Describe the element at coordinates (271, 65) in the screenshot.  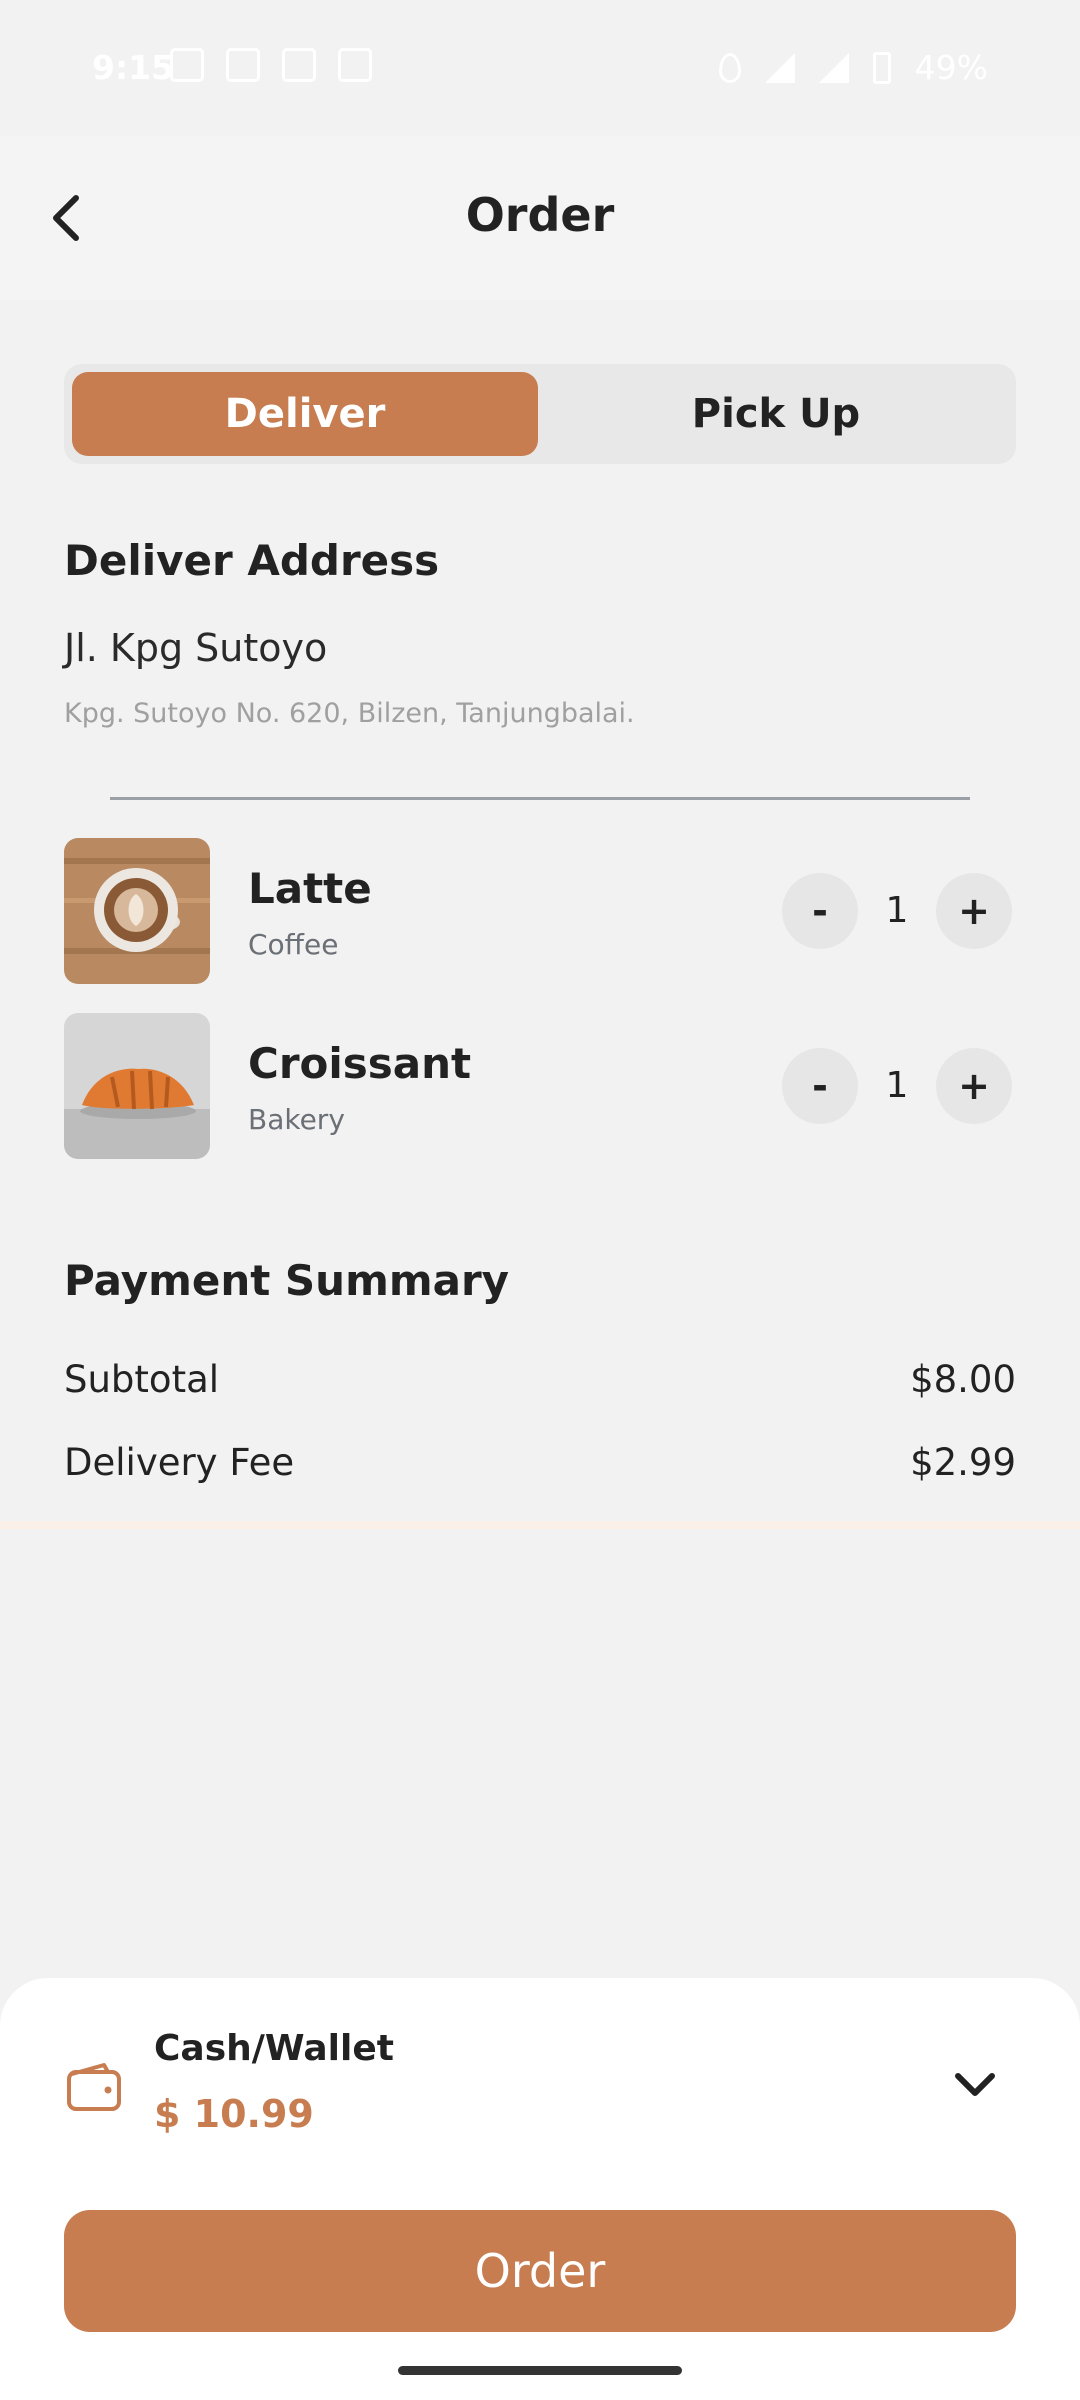
I see `notification-icons` at that location.